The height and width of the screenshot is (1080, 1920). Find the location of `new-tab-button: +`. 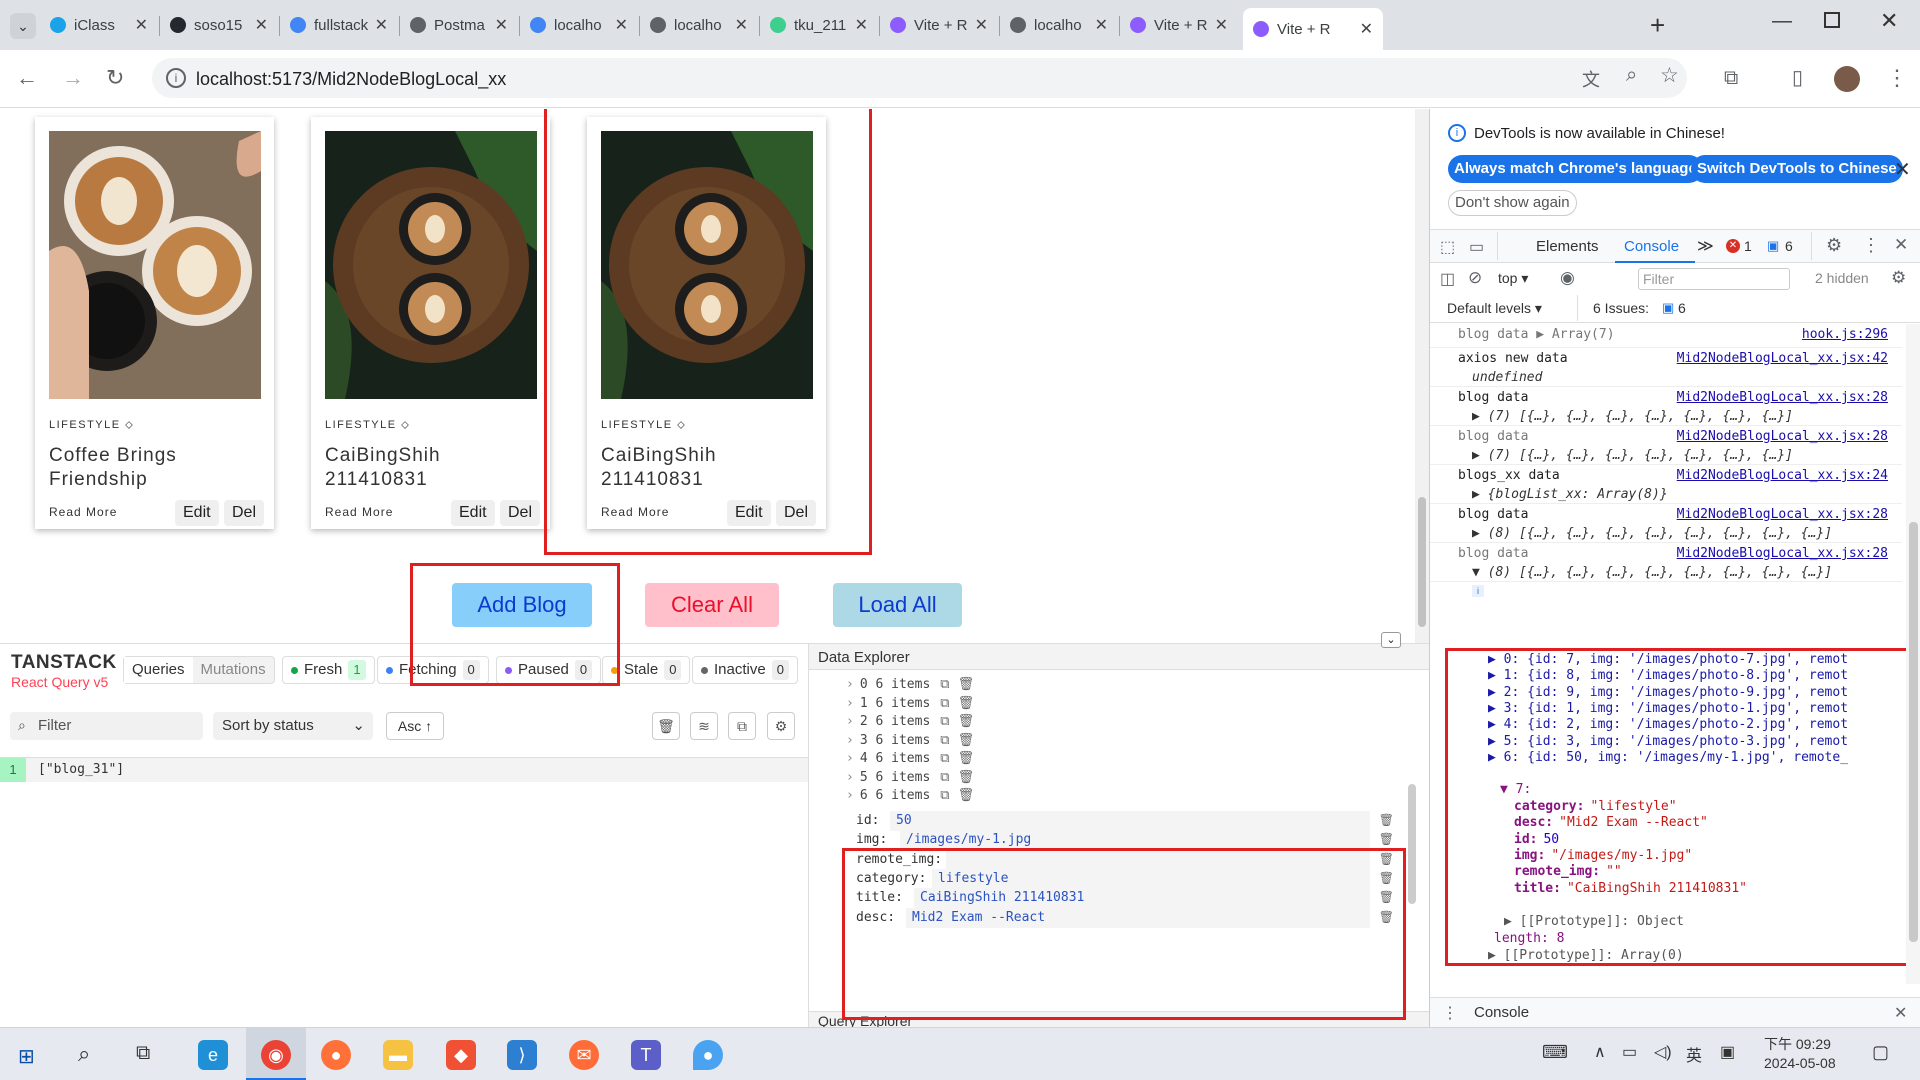

new-tab-button: + is located at coordinates (1657, 25).